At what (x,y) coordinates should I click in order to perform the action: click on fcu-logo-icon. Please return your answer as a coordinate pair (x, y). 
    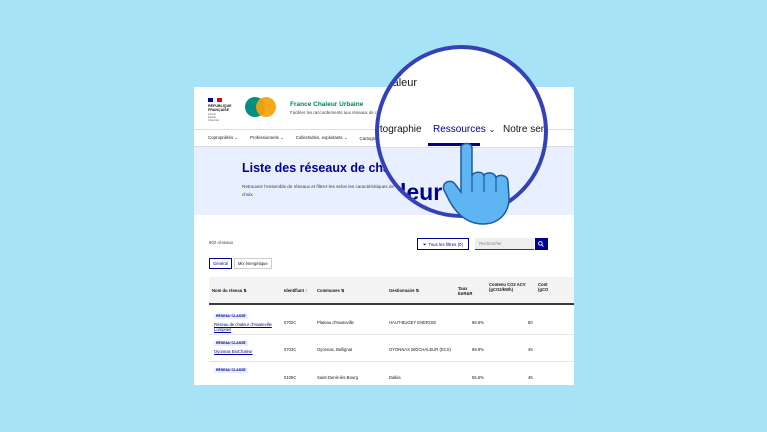
    Looking at the image, I should click on (261, 107).